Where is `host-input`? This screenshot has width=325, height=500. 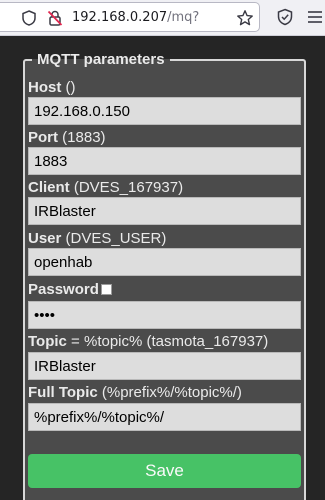 host-input is located at coordinates (164, 111).